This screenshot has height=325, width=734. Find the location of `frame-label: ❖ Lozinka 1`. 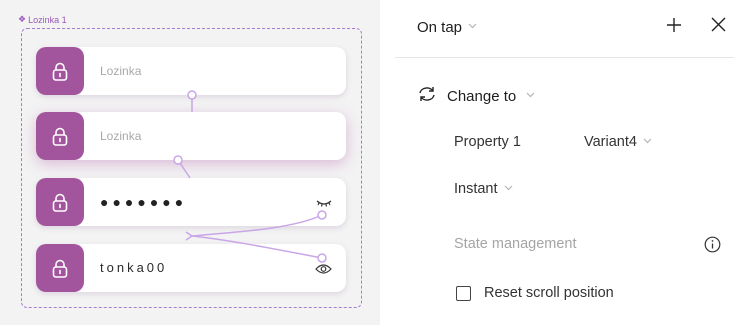

frame-label: ❖ Lozinka 1 is located at coordinates (42, 19).